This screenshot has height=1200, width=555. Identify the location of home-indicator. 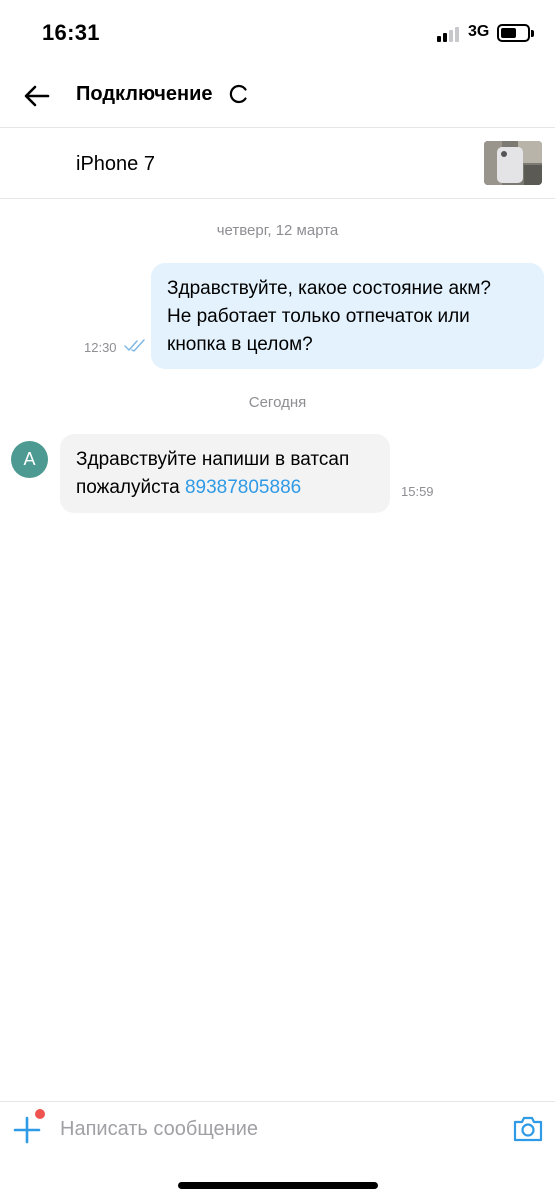
(278, 1185).